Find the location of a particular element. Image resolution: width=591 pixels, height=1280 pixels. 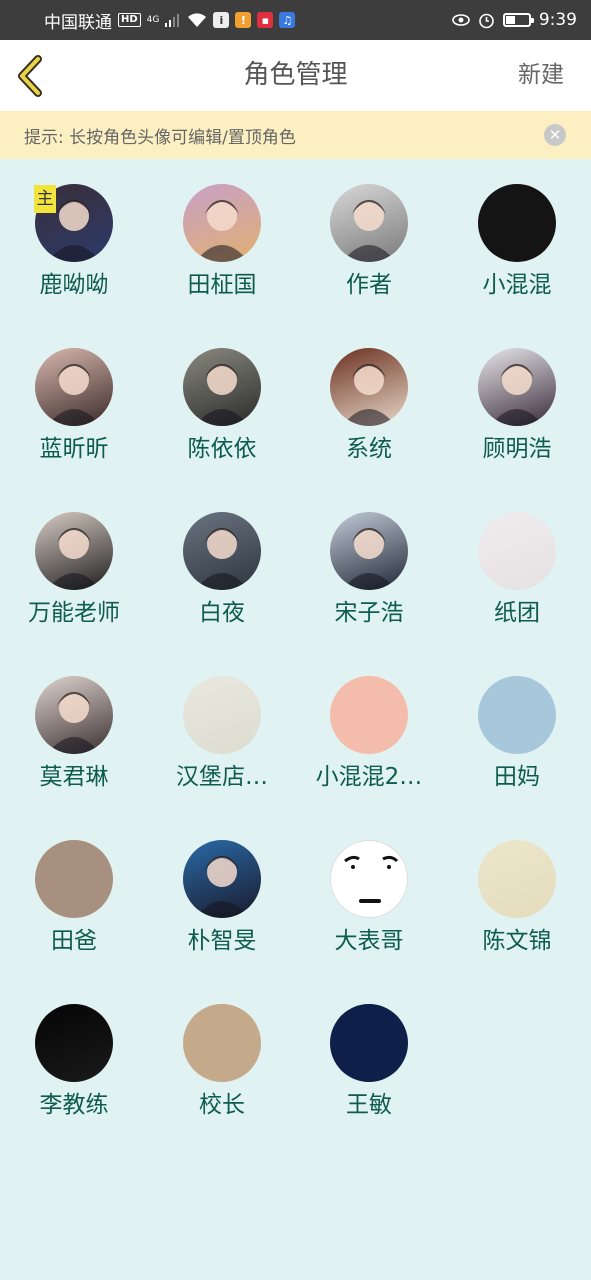

character-name: 作者 is located at coordinates (369, 285).